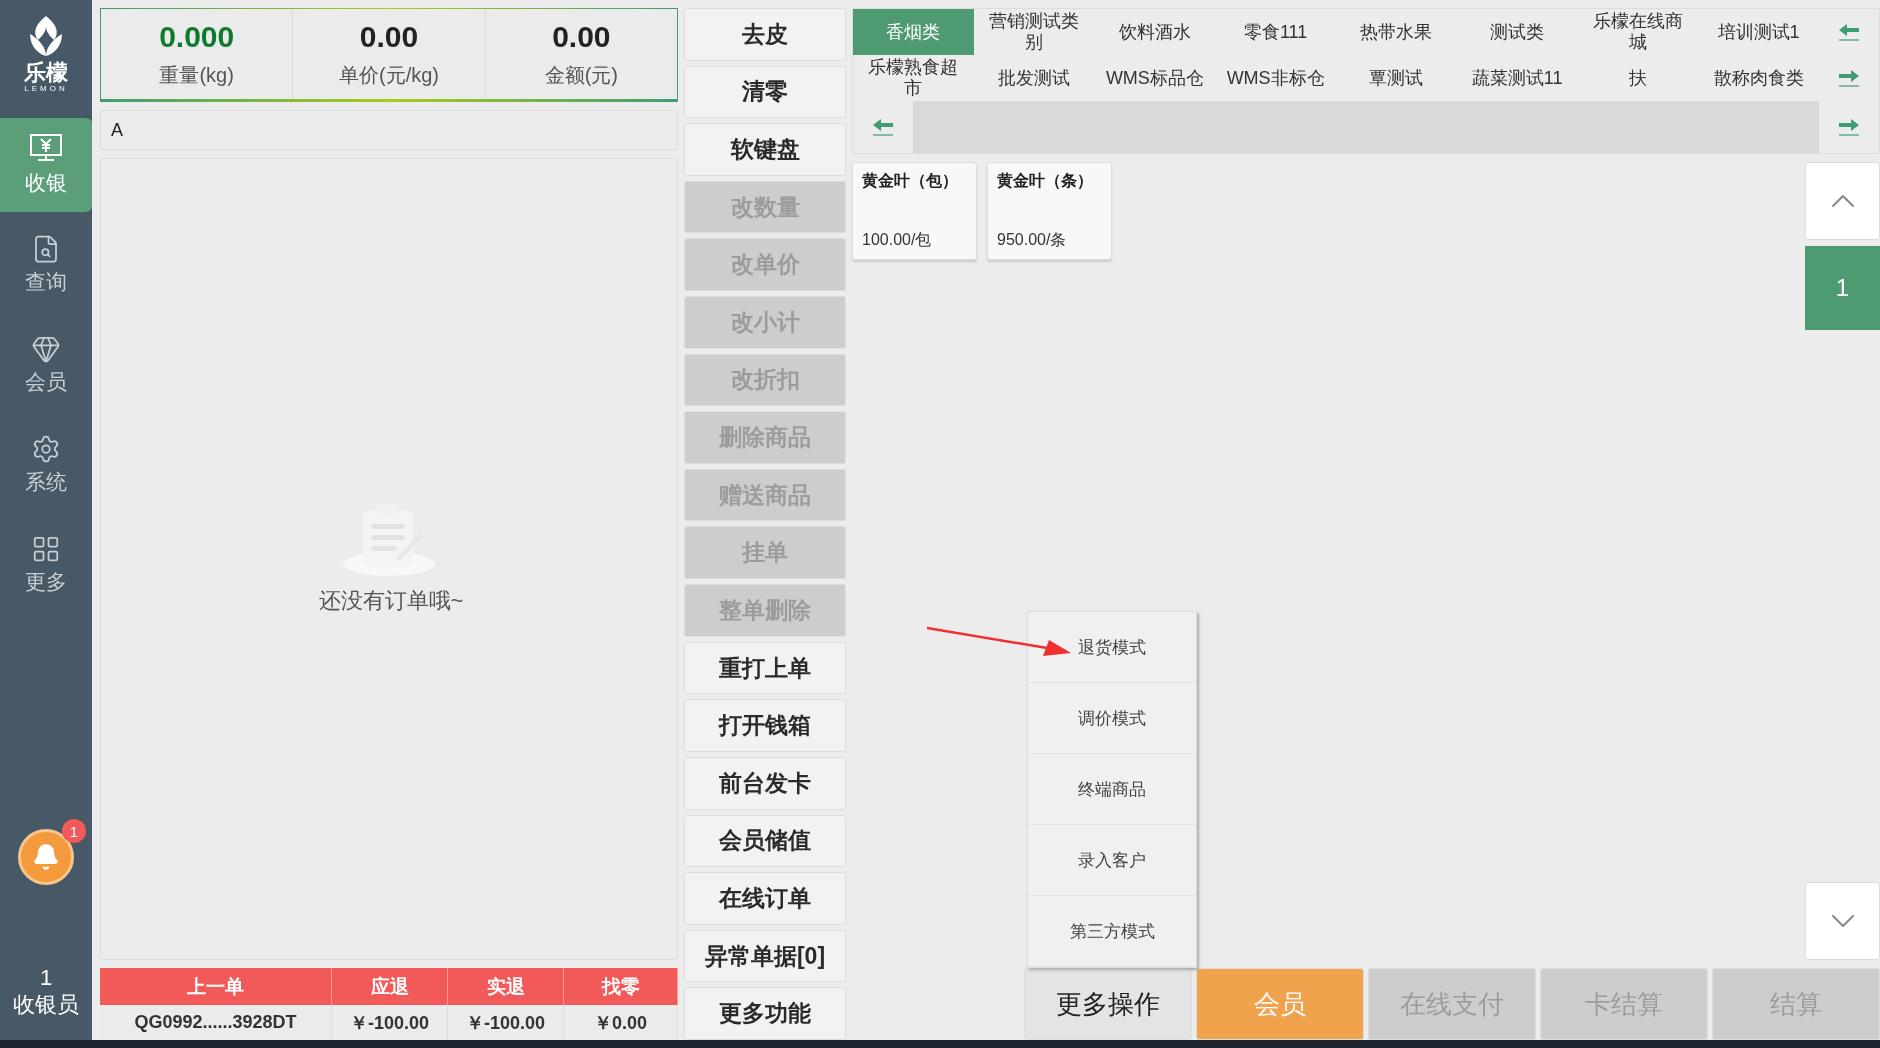 This screenshot has width=1880, height=1048. Describe the element at coordinates (196, 75) in the screenshot. I see `scale-label: 重量(kg)` at that location.